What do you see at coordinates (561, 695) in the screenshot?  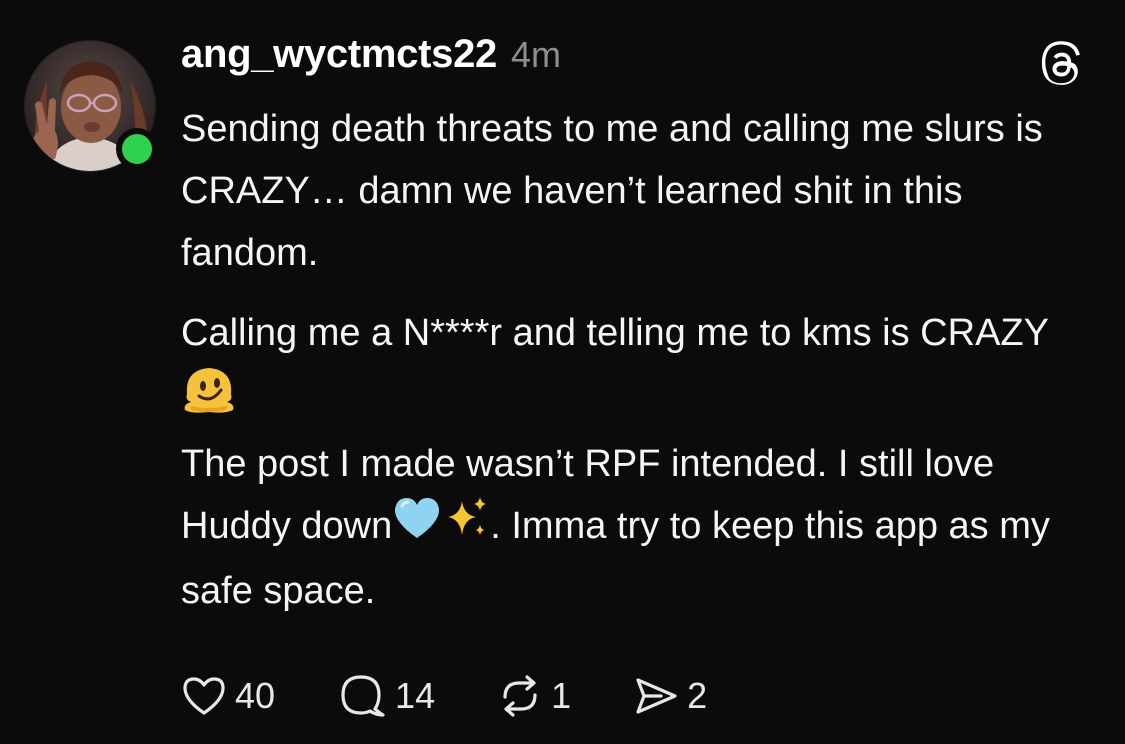 I see `repost-count: 1` at bounding box center [561, 695].